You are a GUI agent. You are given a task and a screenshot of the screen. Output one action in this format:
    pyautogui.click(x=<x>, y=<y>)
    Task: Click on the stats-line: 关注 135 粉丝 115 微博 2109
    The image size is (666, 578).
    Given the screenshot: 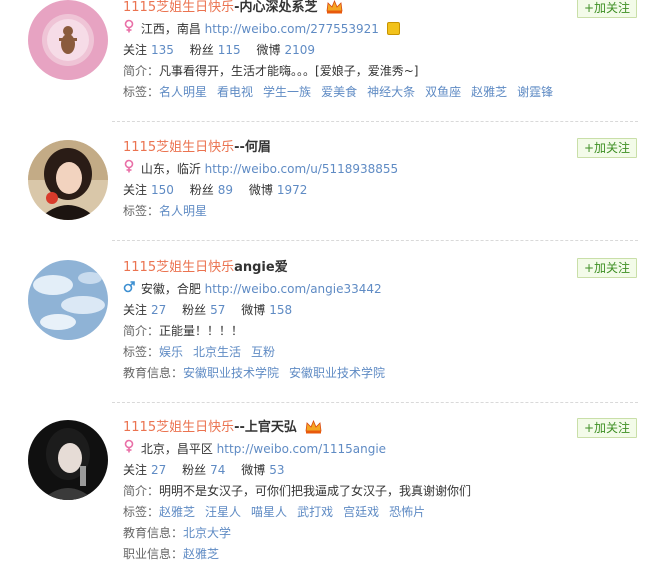 What is the action you would take?
    pyautogui.click(x=343, y=50)
    